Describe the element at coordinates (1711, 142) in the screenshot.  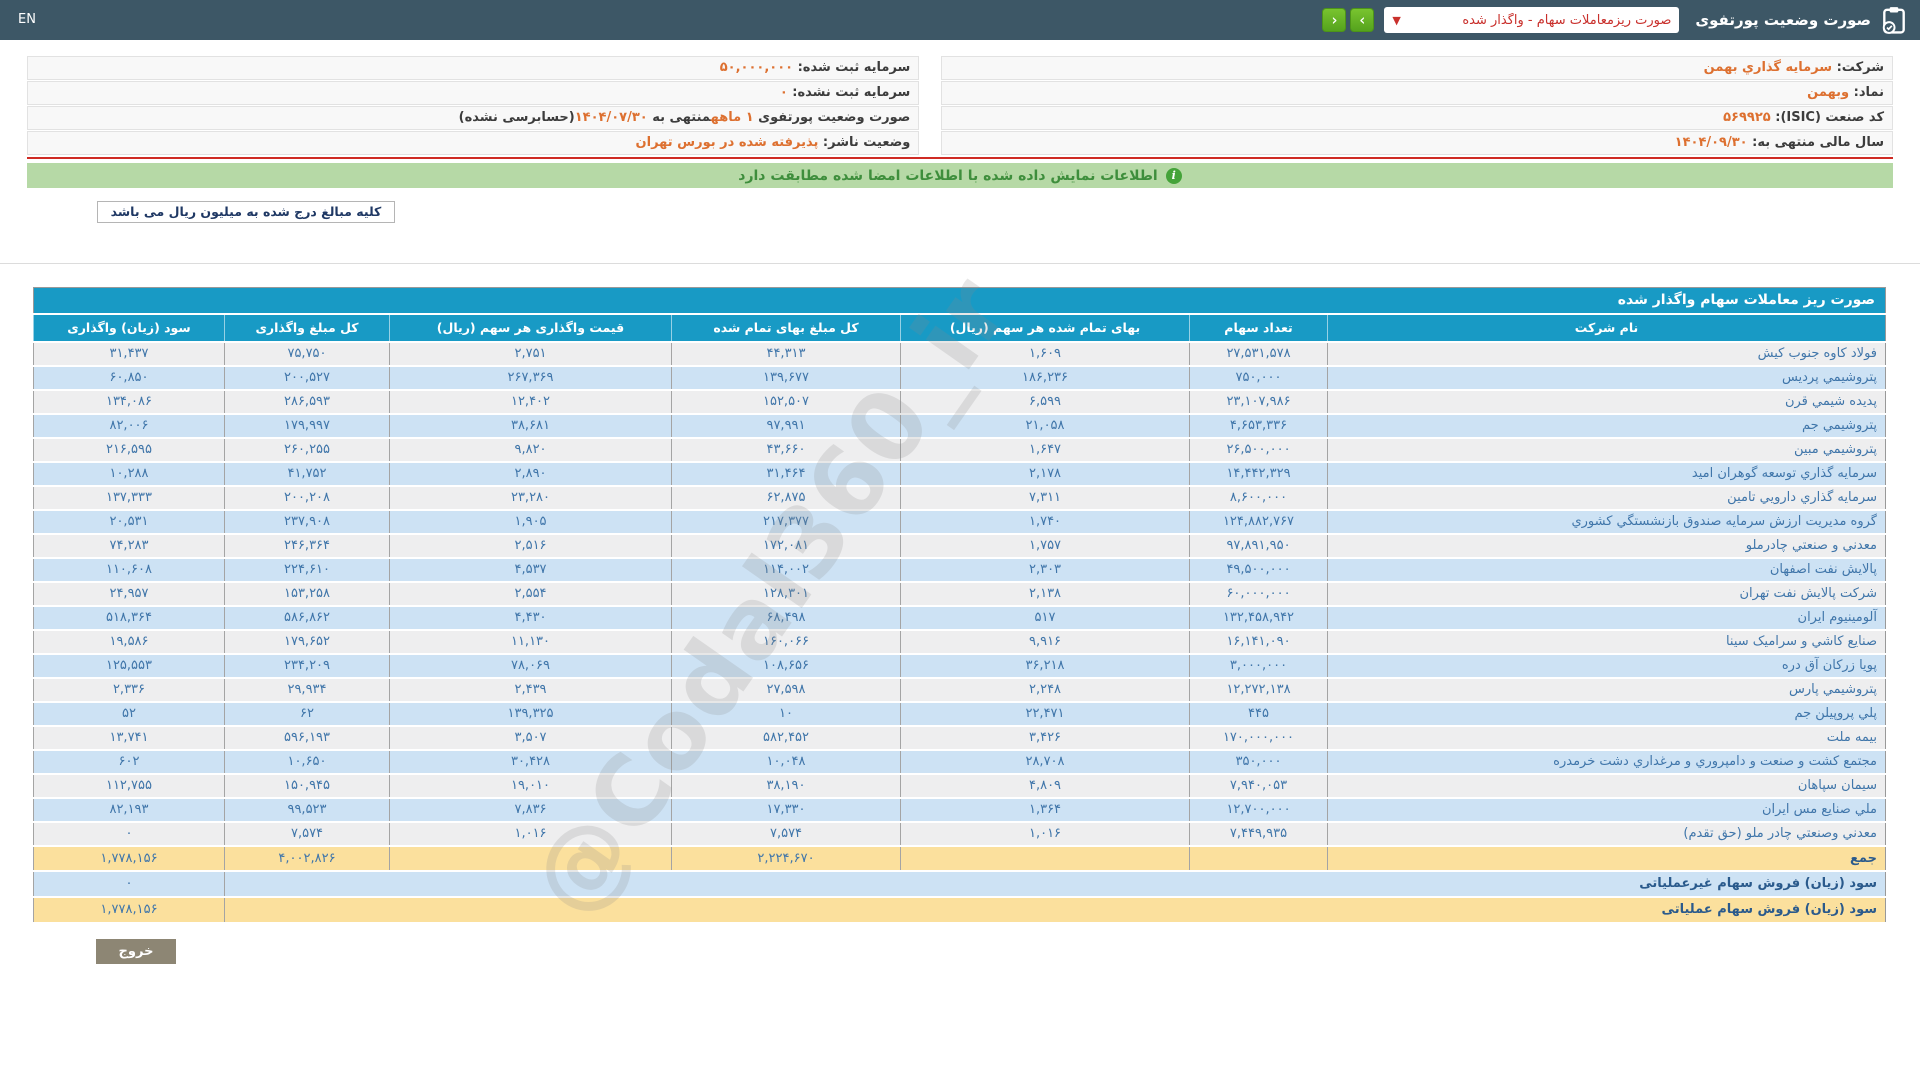
I see `info-value: ۱۴۰۴/۰۹/۳۰` at that location.